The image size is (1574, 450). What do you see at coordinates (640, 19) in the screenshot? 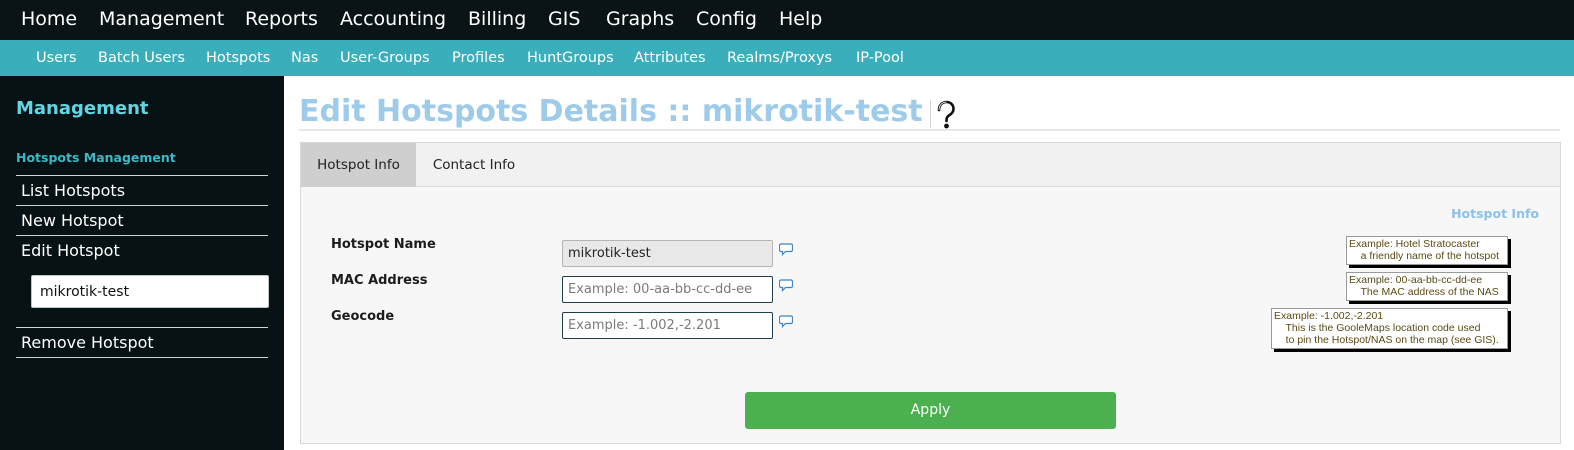
I see `top-nav-graphs: Graphs` at bounding box center [640, 19].